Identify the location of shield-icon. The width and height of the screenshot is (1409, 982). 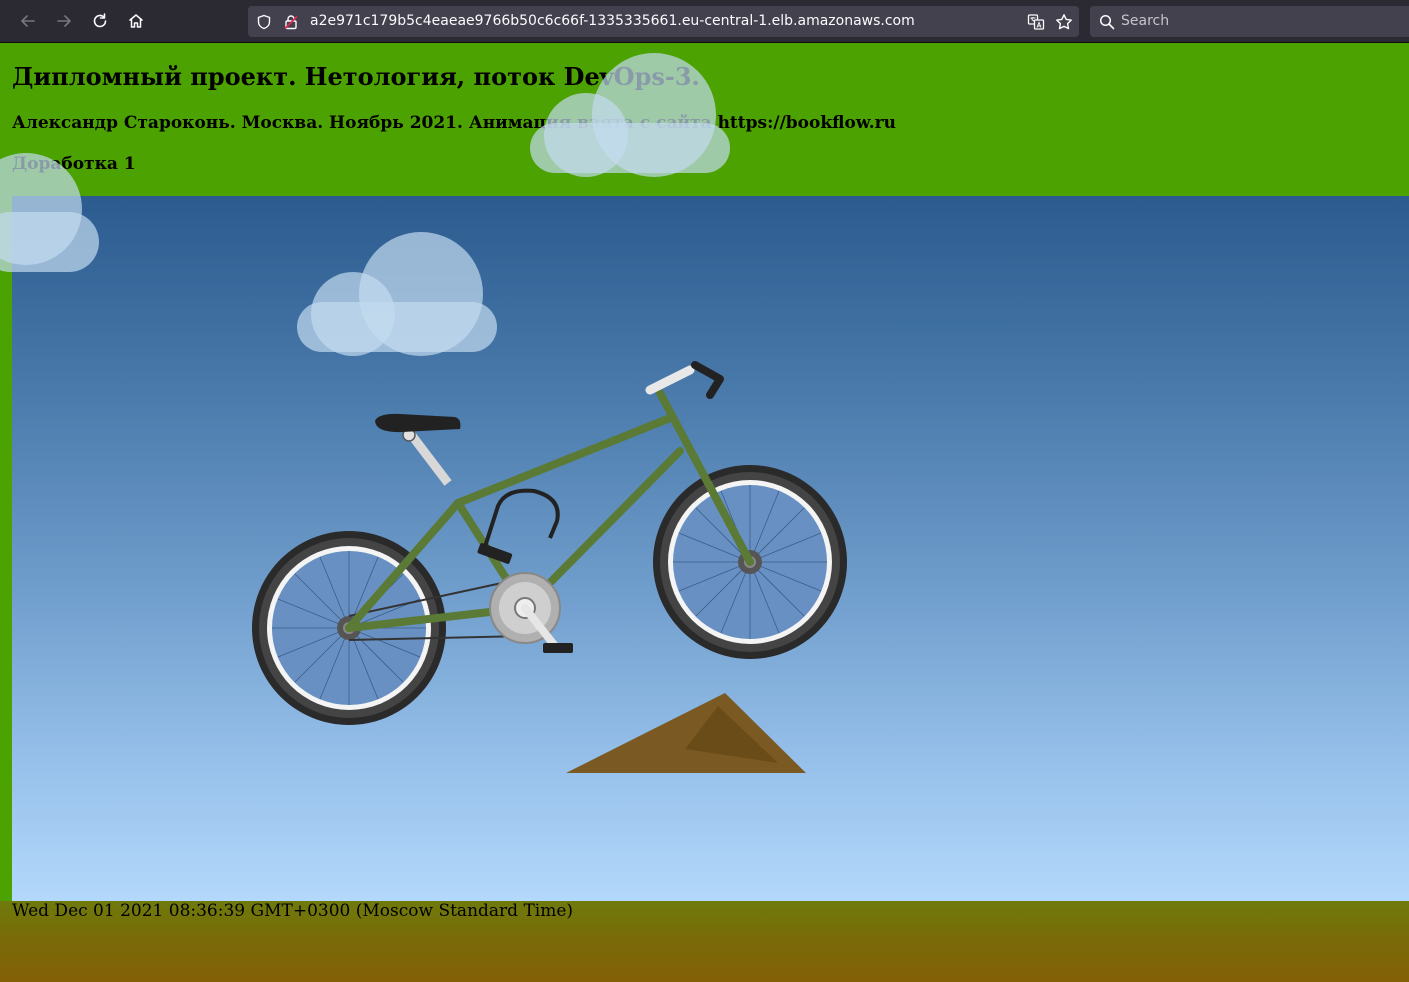
(264, 22).